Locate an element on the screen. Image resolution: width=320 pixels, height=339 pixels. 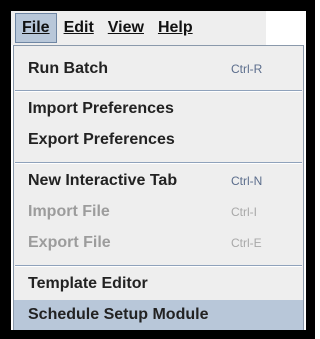
menu-item-label: Schedule Setup Module is located at coordinates (118, 314).